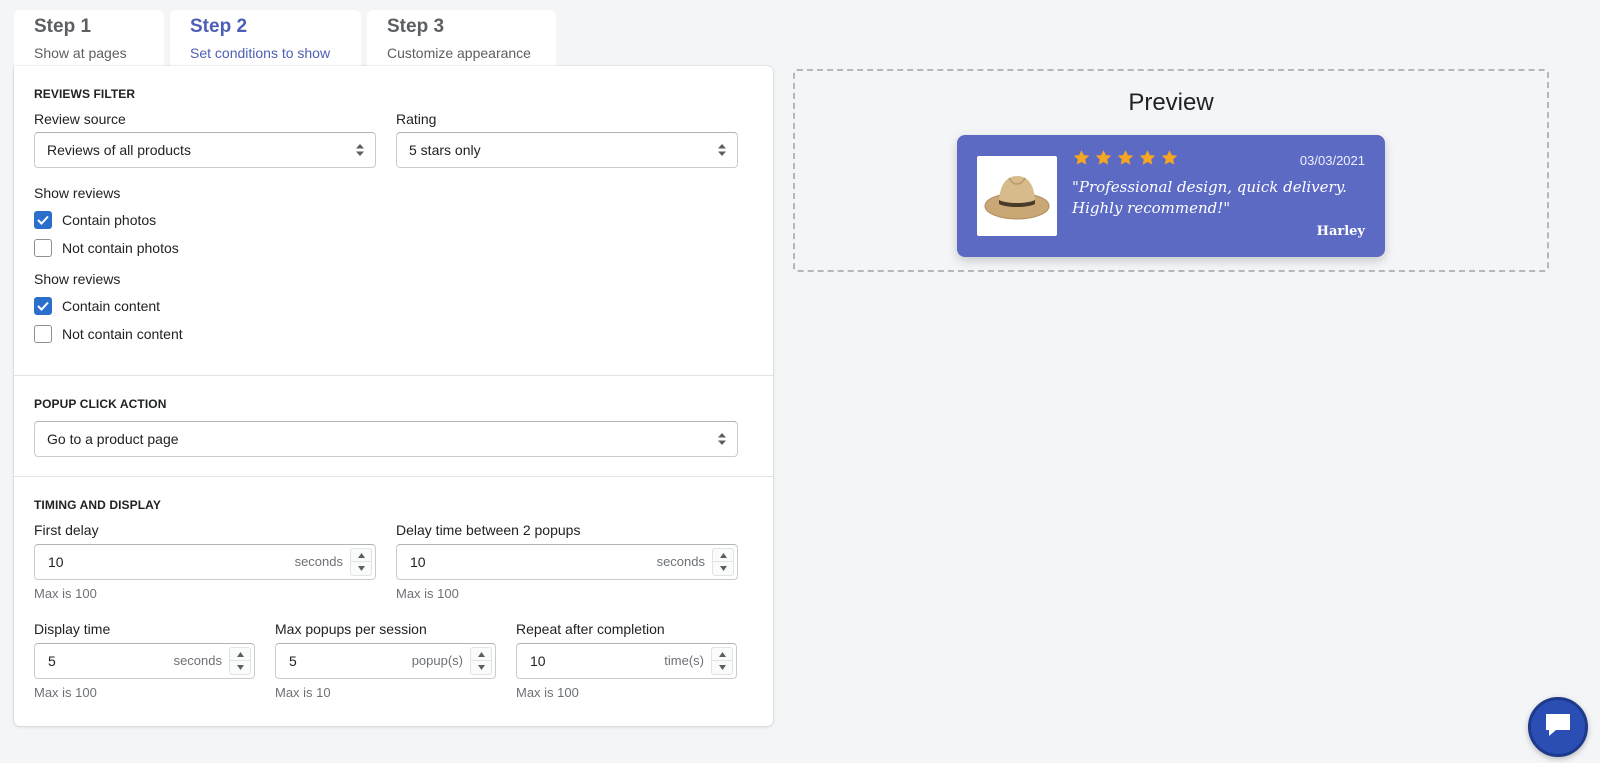  Describe the element at coordinates (459, 53) in the screenshot. I see `tab-step-3-subtitle: Customize appearance` at that location.